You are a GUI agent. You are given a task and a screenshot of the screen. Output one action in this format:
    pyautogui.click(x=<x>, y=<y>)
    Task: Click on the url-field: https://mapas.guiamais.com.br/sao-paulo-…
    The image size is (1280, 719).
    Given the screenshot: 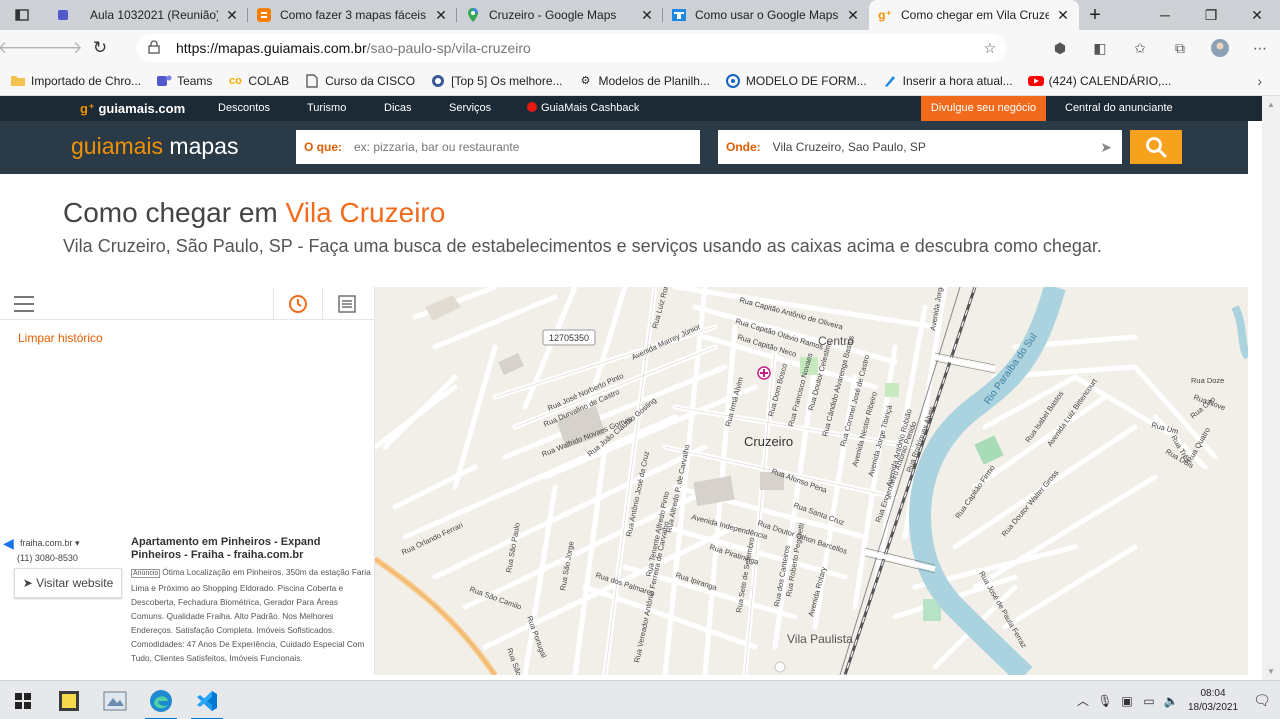 What is the action you would take?
    pyautogui.click(x=571, y=48)
    